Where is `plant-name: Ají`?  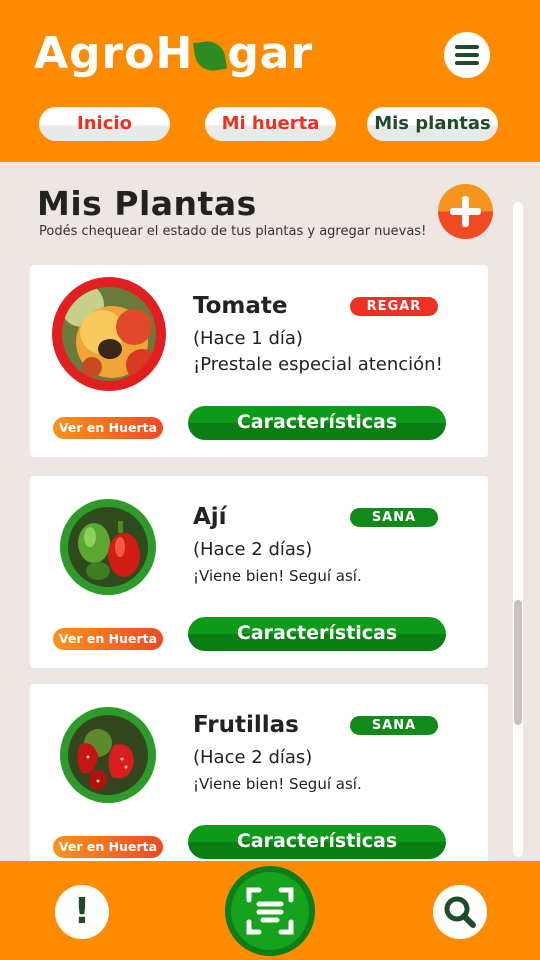 plant-name: Ají is located at coordinates (210, 517).